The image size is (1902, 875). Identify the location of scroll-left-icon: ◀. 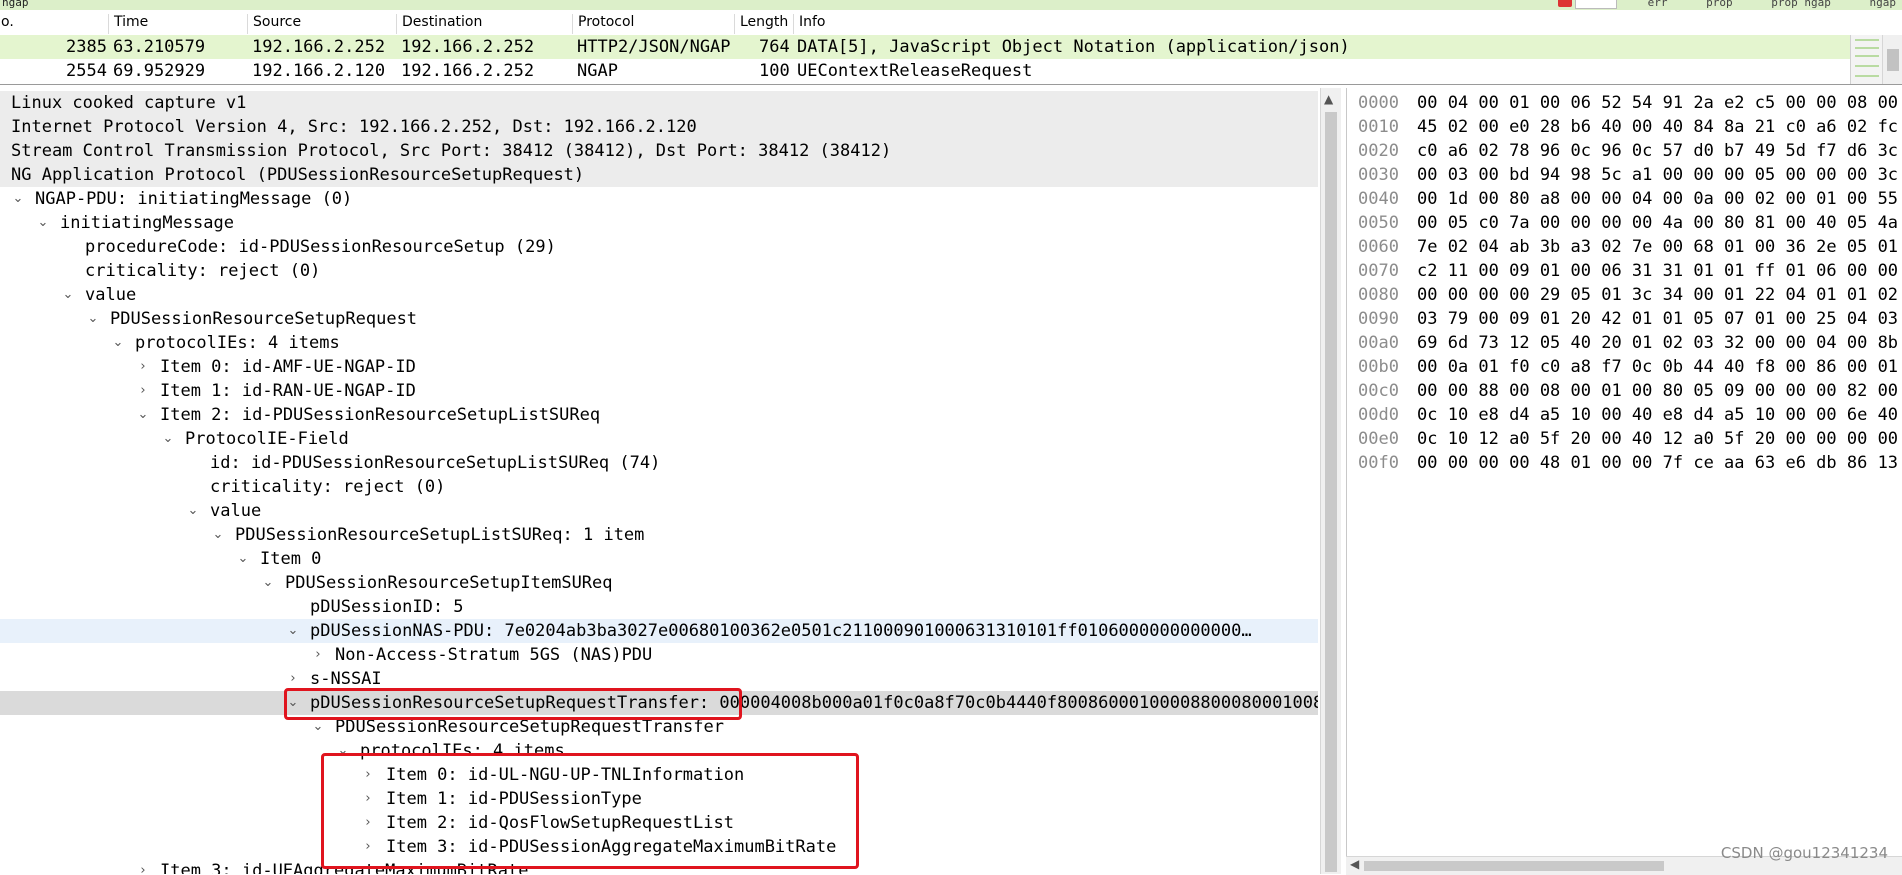
(1354, 864).